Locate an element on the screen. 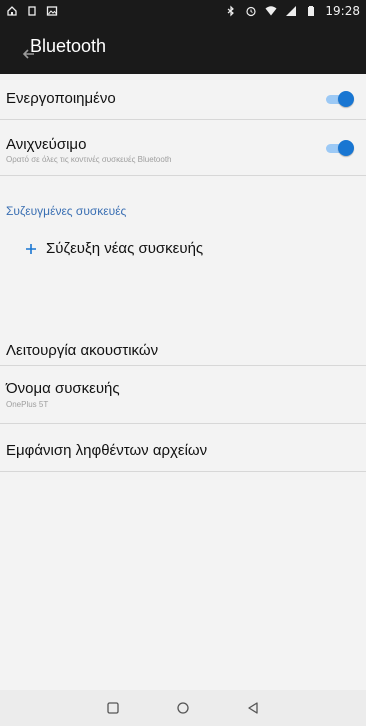 Image resolution: width=366 pixels, height=726 pixels. bluetooth-enabled-toggle is located at coordinates (340, 99).